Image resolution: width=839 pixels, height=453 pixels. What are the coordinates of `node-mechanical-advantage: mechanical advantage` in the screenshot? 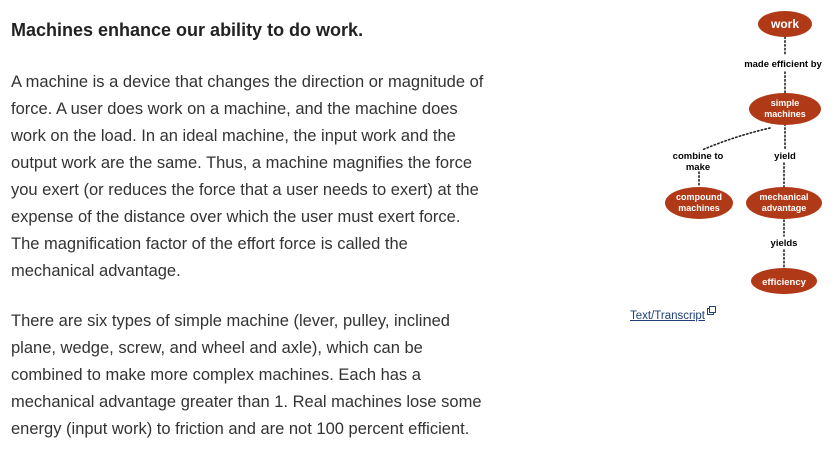 It's located at (784, 203).